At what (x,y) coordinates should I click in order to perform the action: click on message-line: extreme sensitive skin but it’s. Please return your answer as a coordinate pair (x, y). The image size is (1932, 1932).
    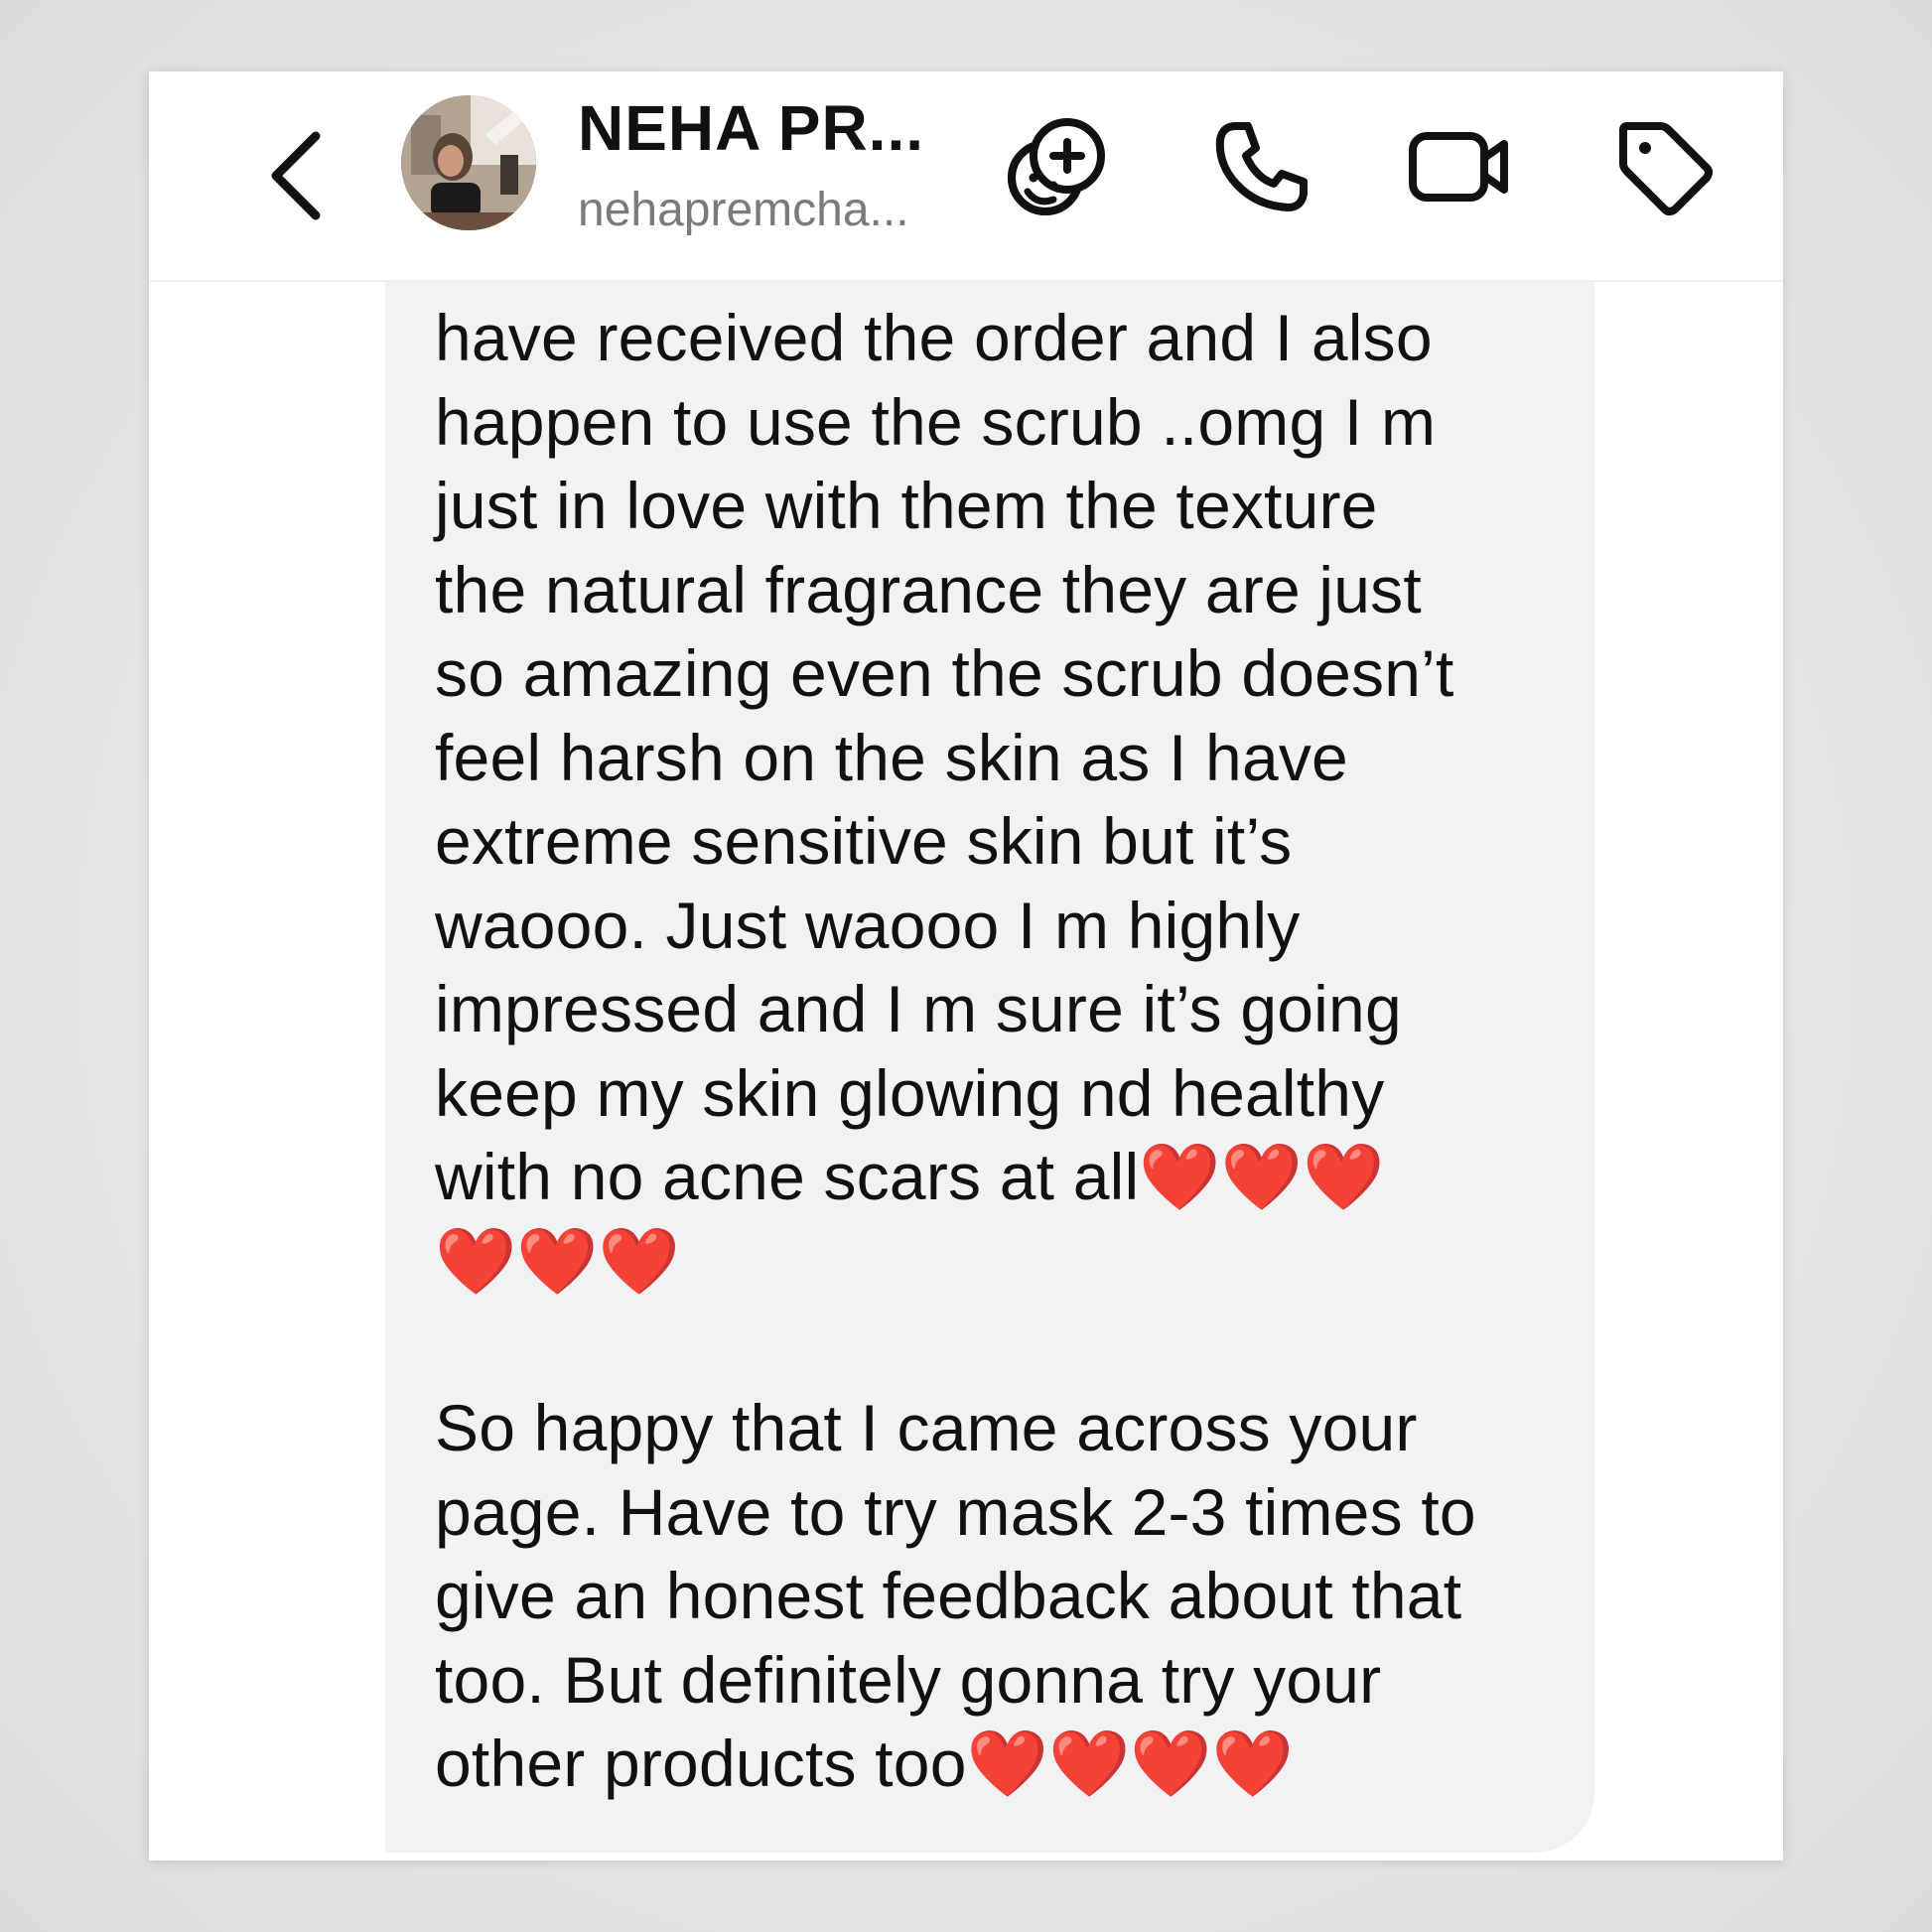
    Looking at the image, I should click on (864, 841).